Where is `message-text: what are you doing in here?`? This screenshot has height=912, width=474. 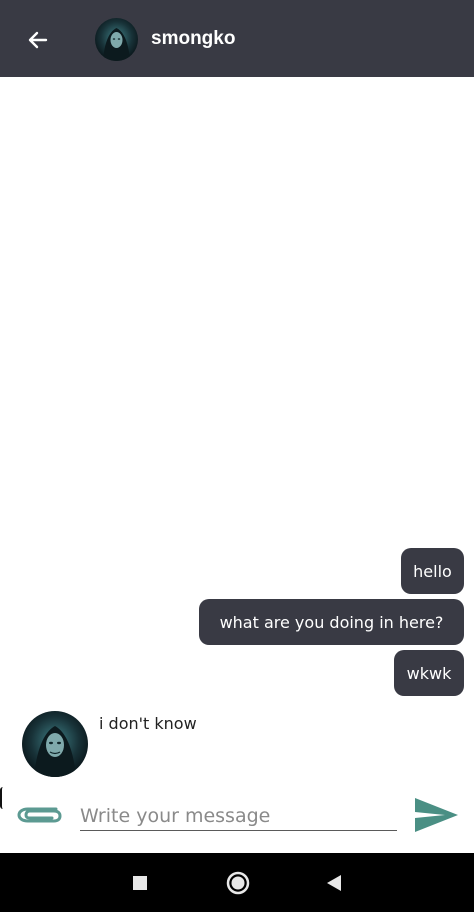
message-text: what are you doing in here? is located at coordinates (331, 622).